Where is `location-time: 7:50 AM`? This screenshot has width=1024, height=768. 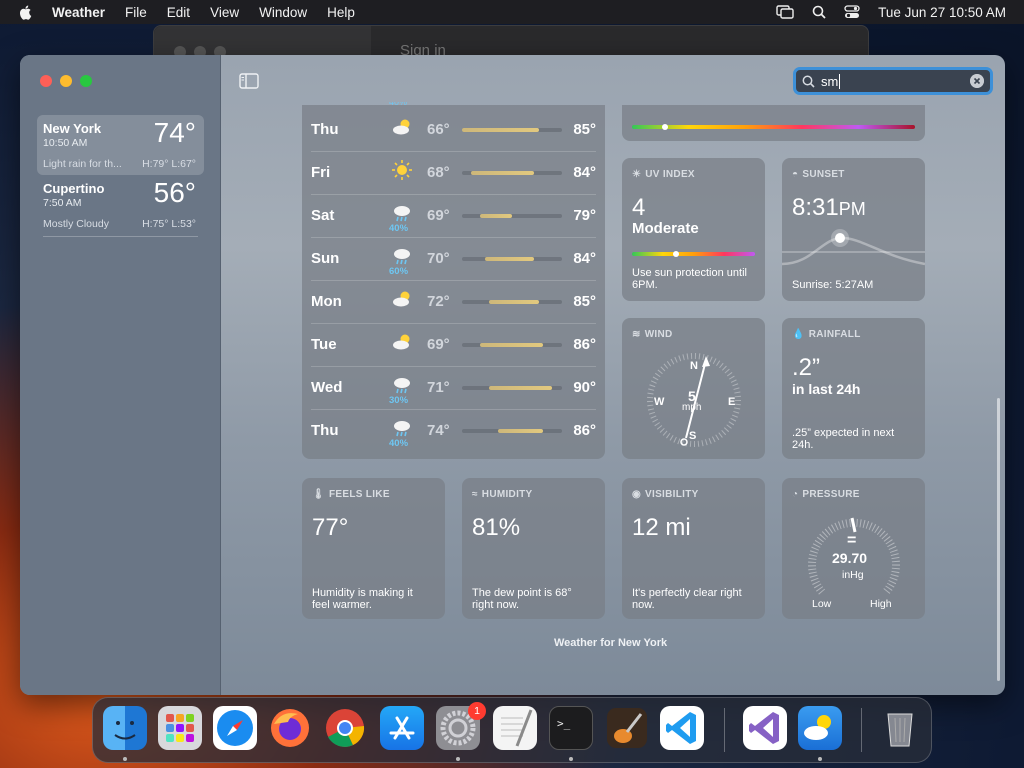
location-time: 7:50 AM is located at coordinates (62, 203).